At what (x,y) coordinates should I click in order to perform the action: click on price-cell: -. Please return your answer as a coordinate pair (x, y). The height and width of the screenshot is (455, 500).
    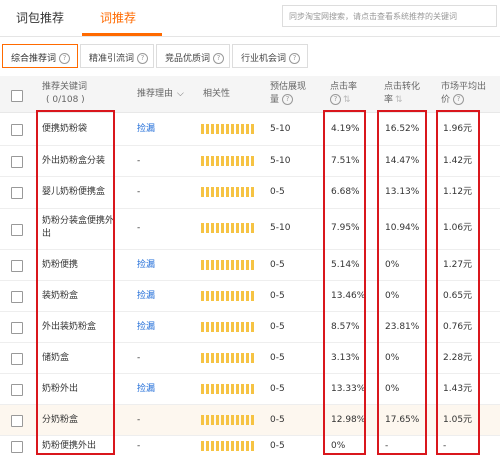
    Looking at the image, I should click on (445, 446).